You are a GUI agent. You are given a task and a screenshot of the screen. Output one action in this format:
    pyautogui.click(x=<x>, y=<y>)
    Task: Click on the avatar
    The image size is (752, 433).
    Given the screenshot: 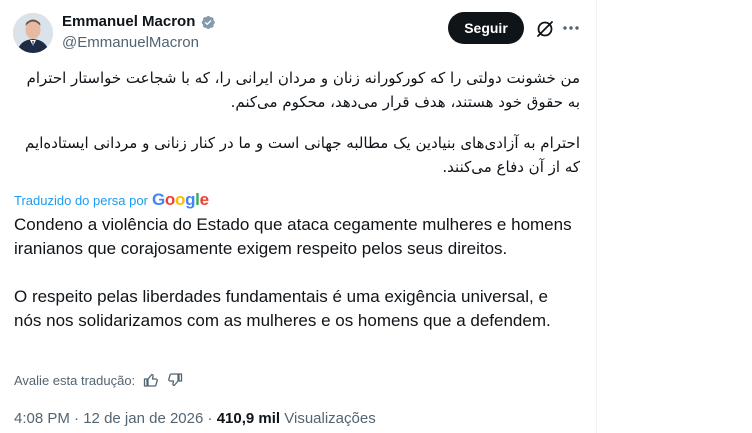 What is the action you would take?
    pyautogui.click(x=33, y=33)
    